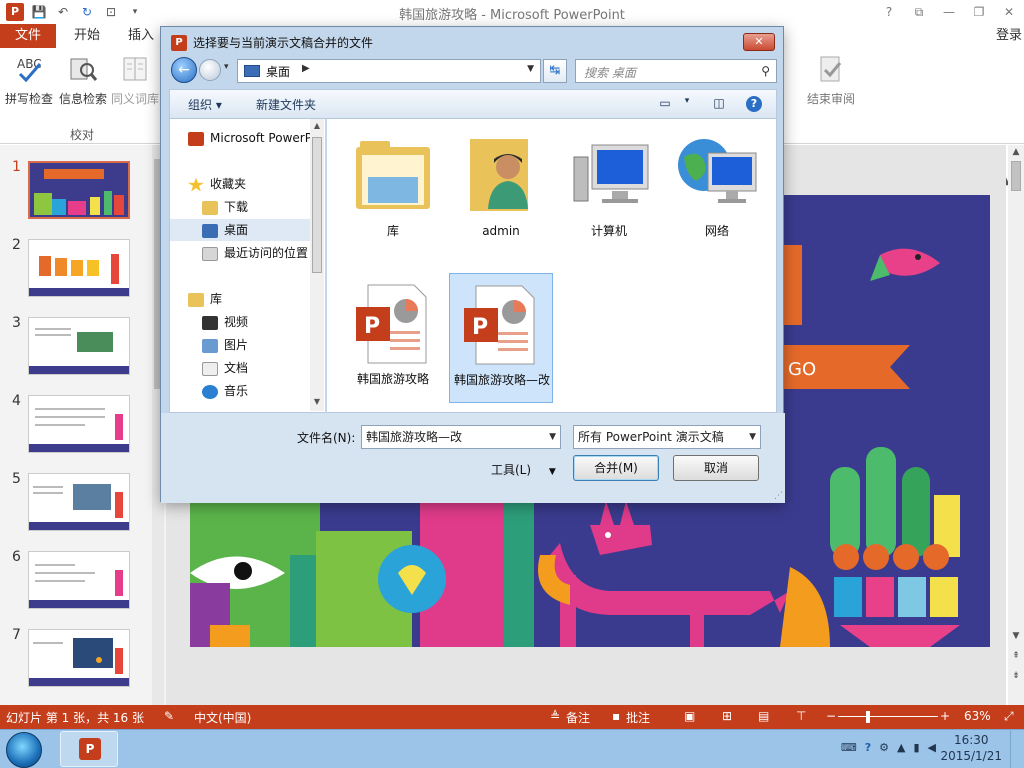 The image size is (1024, 768). I want to click on change-view-icon: ▭, so click(665, 104).